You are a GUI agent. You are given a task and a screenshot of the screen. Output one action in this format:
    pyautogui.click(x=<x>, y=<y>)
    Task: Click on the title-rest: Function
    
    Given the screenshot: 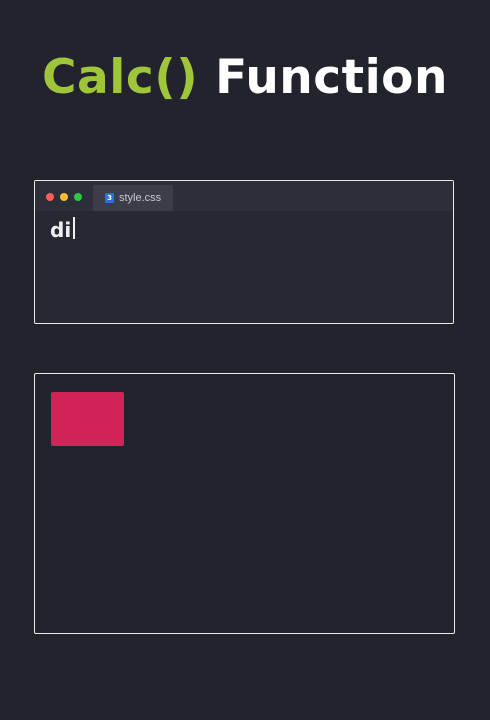 What is the action you would take?
    pyautogui.click(x=331, y=77)
    